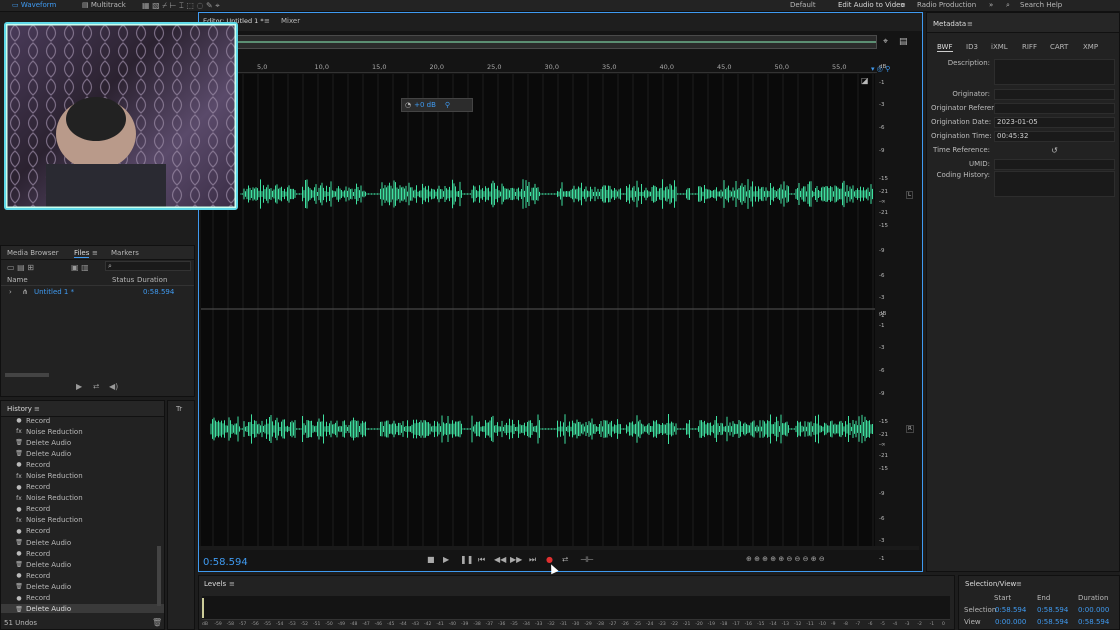  What do you see at coordinates (910, 429) in the screenshot?
I see `channel-r-toggle: R` at bounding box center [910, 429].